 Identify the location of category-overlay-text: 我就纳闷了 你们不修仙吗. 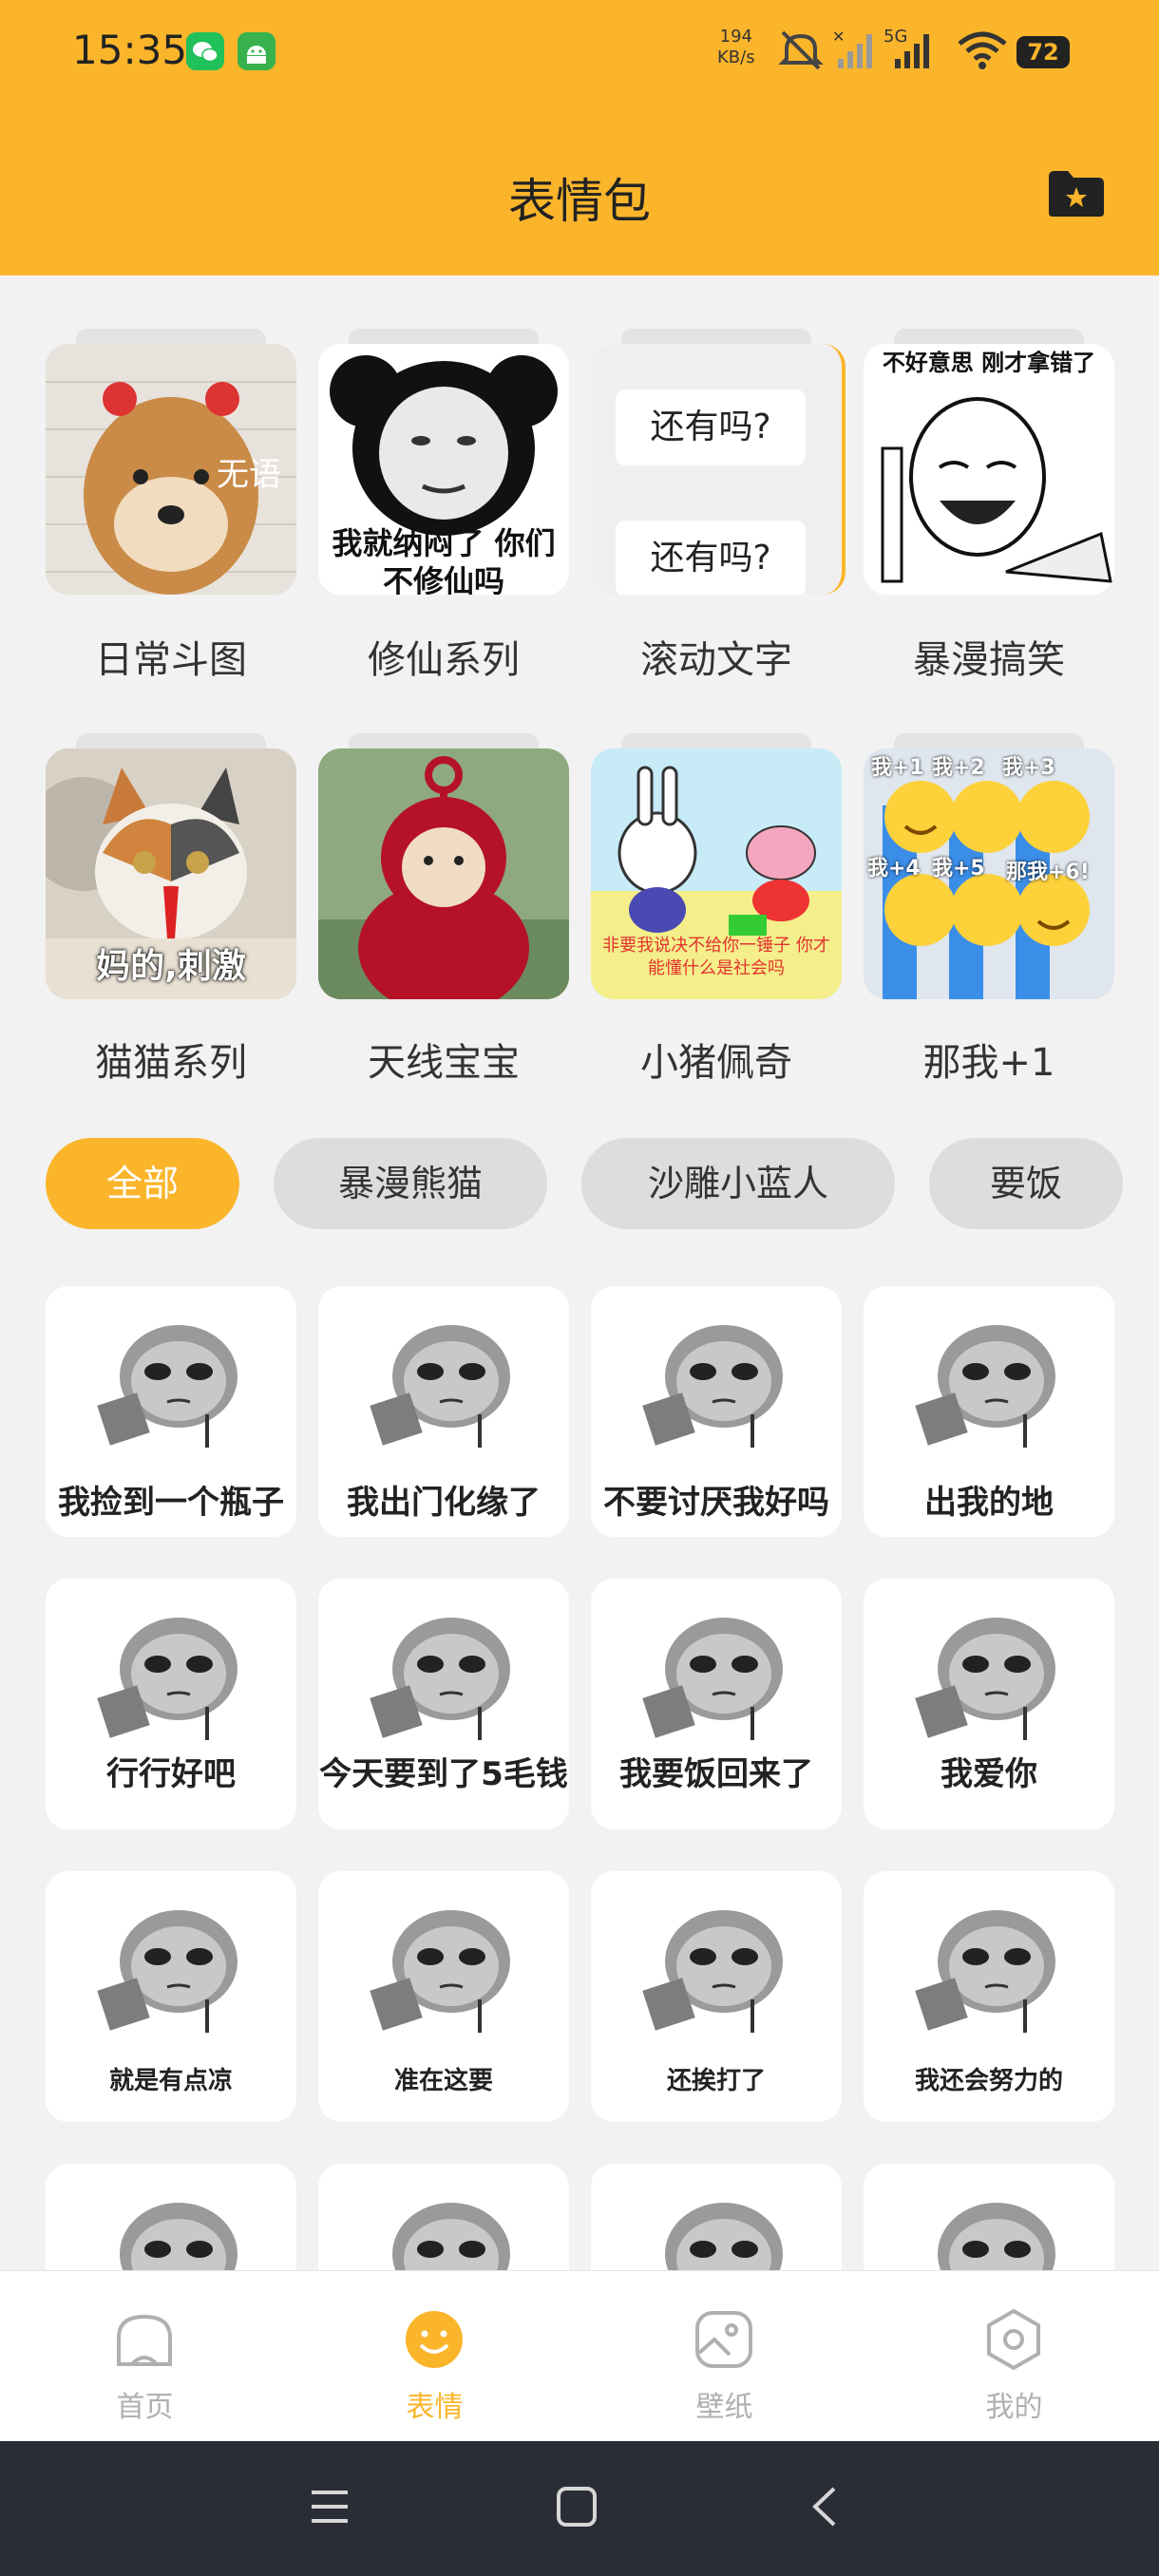
(444, 560).